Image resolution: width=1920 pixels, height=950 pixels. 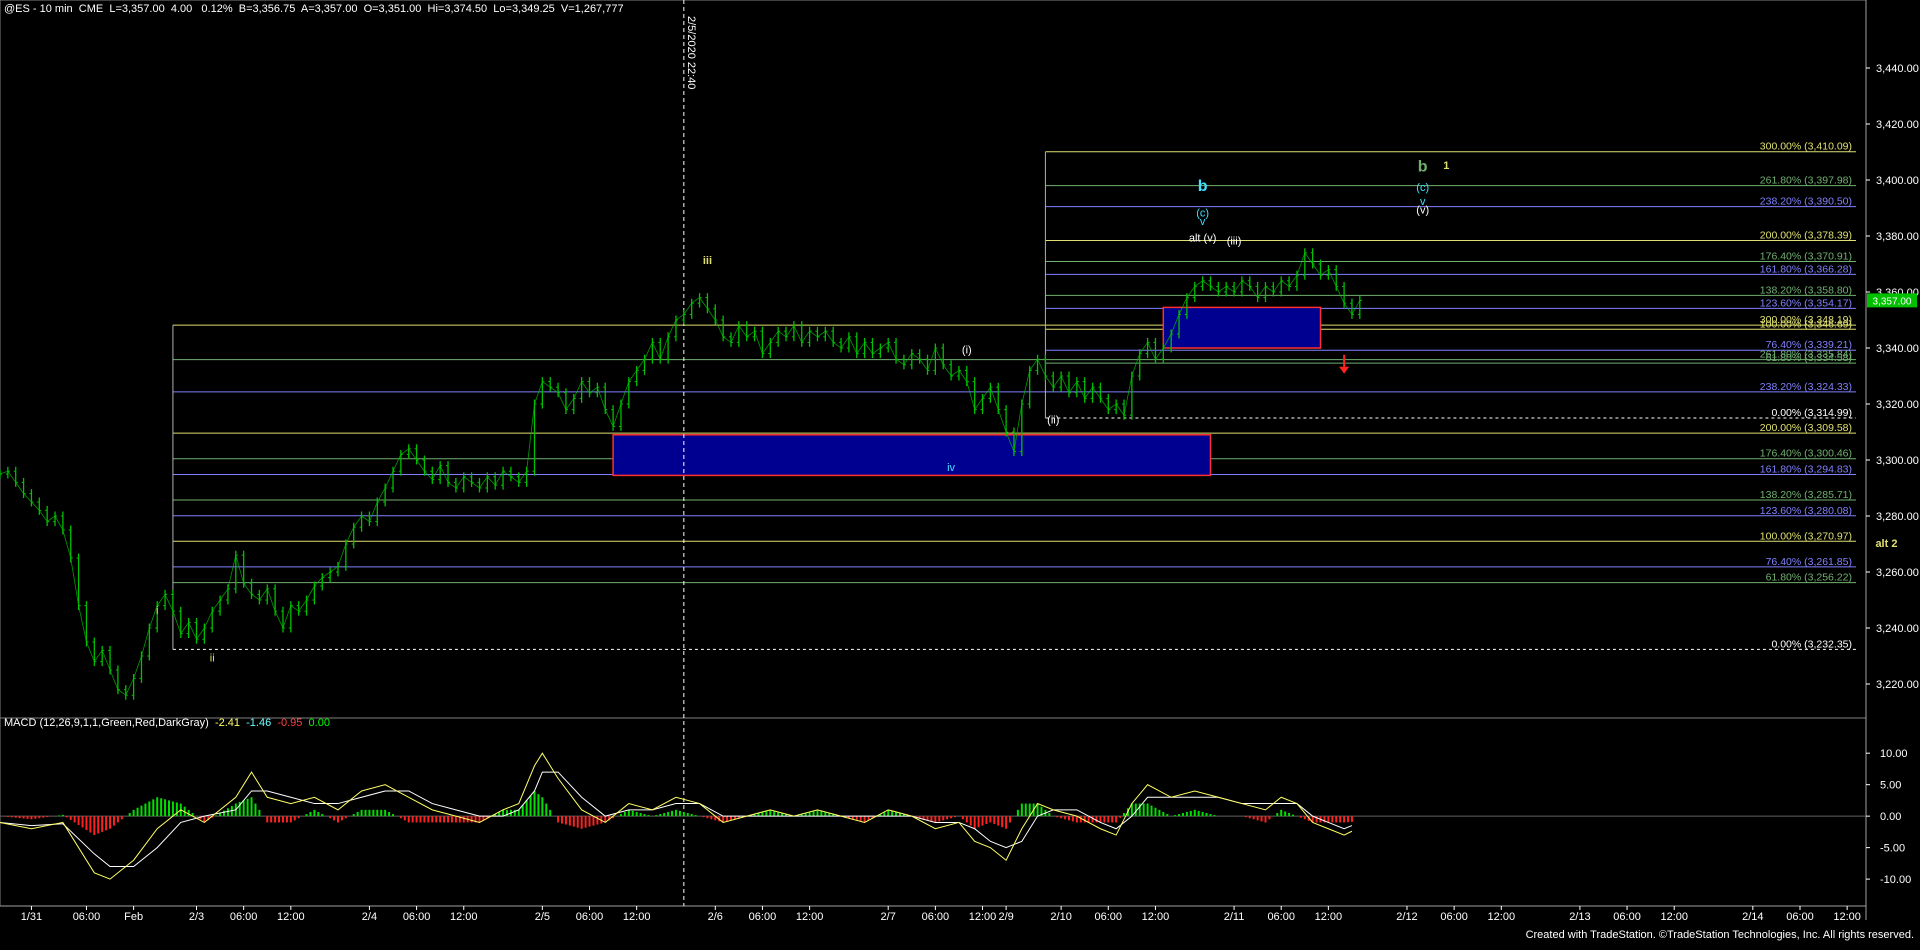 I want to click on price-y-tick-label: 3,380.00, so click(x=1897, y=237).